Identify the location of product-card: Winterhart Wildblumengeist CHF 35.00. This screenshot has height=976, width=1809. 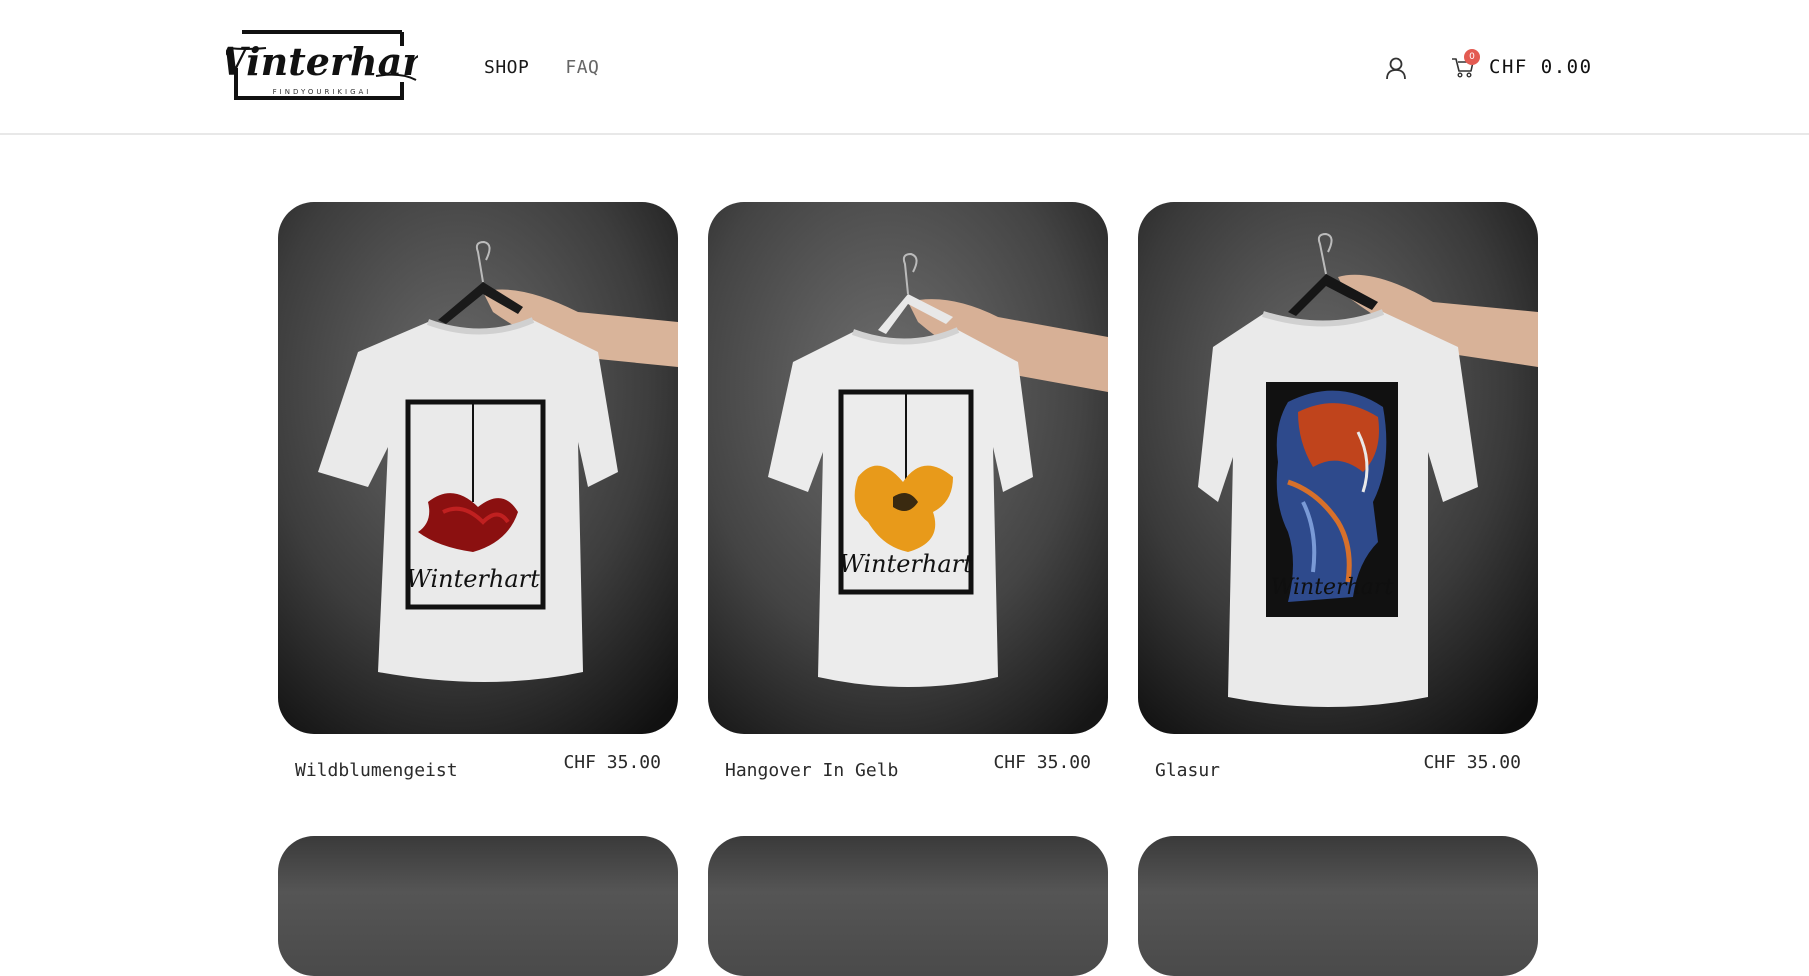
(478, 496).